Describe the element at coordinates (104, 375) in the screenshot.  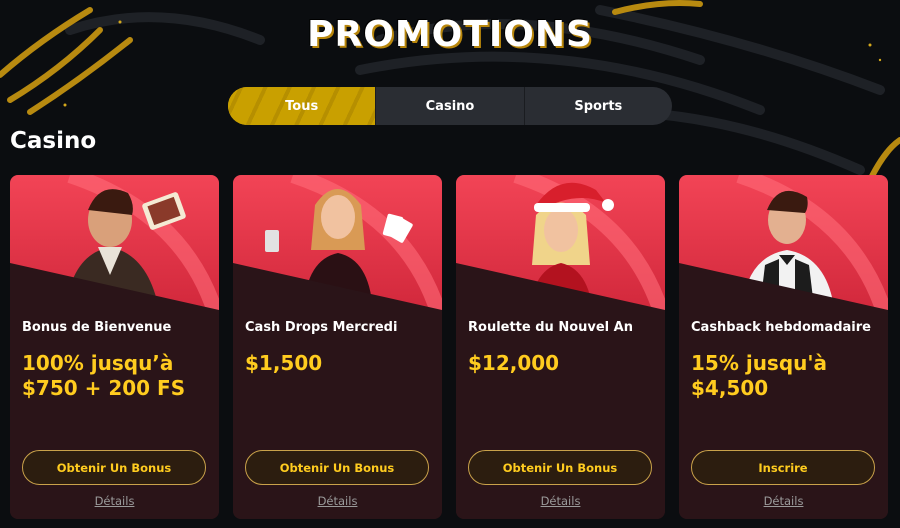
I see `card-amount: 100% jusqu’à $750 + 200 FS` at that location.